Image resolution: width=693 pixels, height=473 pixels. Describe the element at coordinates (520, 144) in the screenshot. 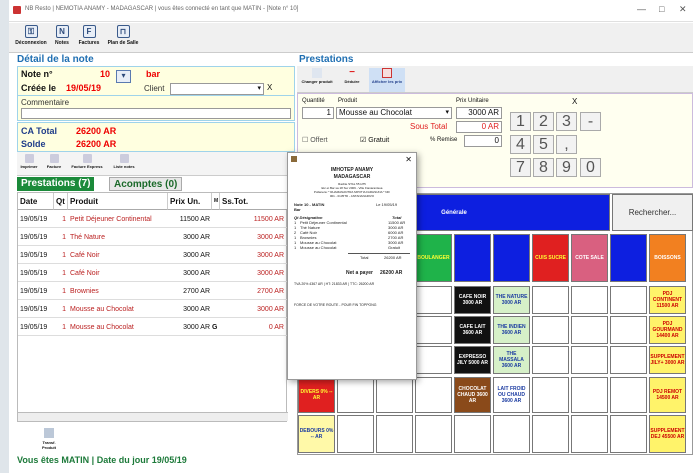

I see `keypad-key: 4` at that location.